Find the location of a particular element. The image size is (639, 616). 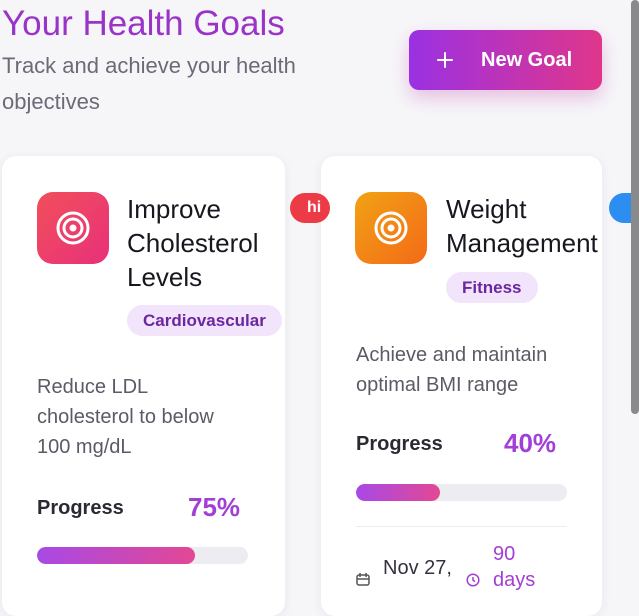

days-unit: days is located at coordinates (514, 580).